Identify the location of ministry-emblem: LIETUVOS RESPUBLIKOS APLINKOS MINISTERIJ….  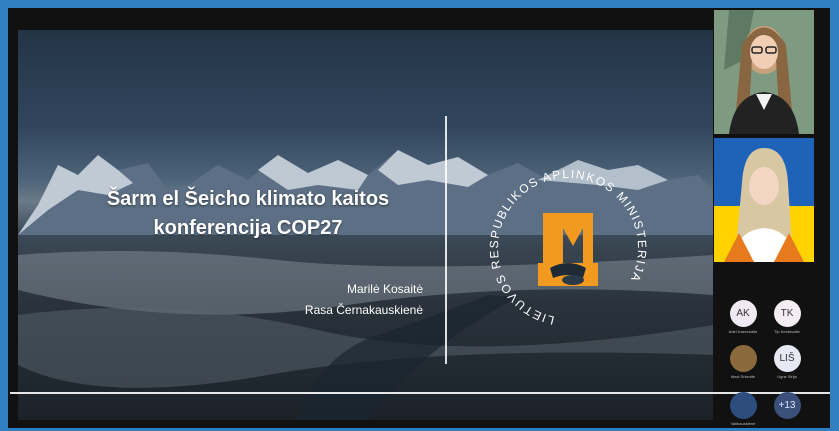
(568, 248).